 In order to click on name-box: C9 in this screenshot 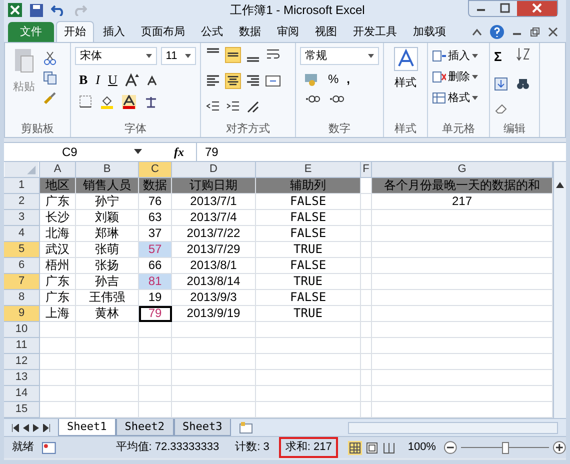, I will do `click(69, 152)`.